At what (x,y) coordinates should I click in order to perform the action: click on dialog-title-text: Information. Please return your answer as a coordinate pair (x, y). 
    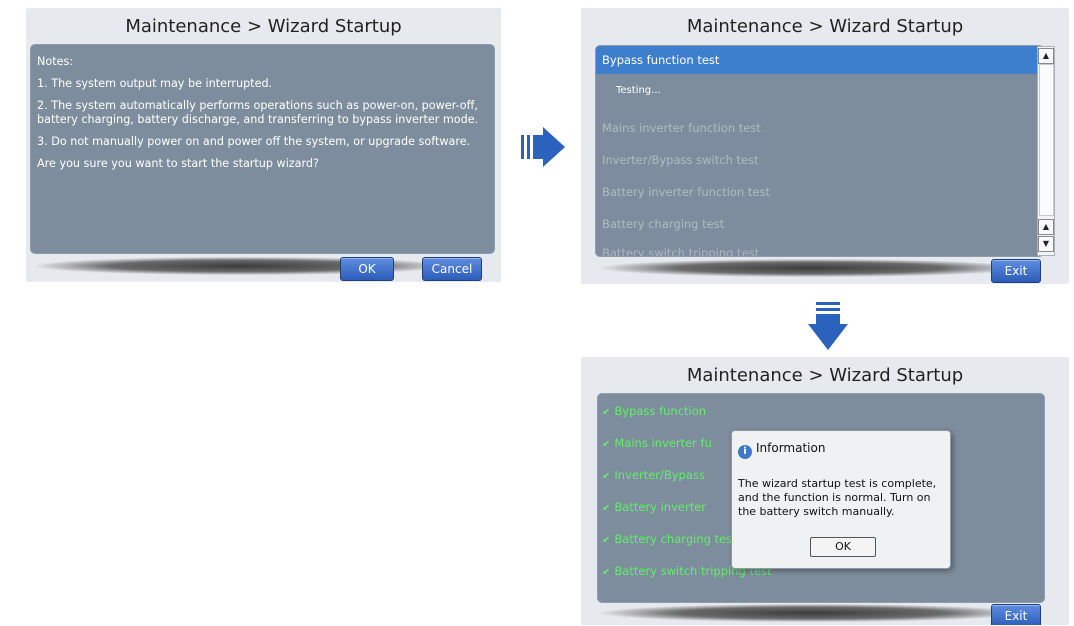
    Looking at the image, I should click on (791, 448).